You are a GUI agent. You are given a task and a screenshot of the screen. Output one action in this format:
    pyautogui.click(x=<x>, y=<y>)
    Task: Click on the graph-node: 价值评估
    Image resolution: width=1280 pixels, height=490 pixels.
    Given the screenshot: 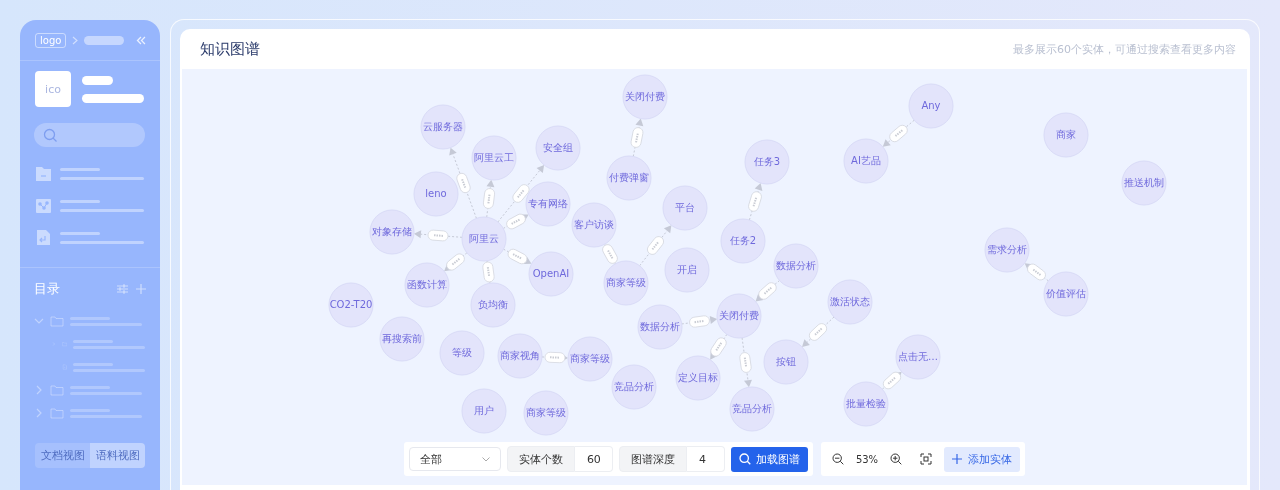 What is the action you would take?
    pyautogui.click(x=1066, y=294)
    